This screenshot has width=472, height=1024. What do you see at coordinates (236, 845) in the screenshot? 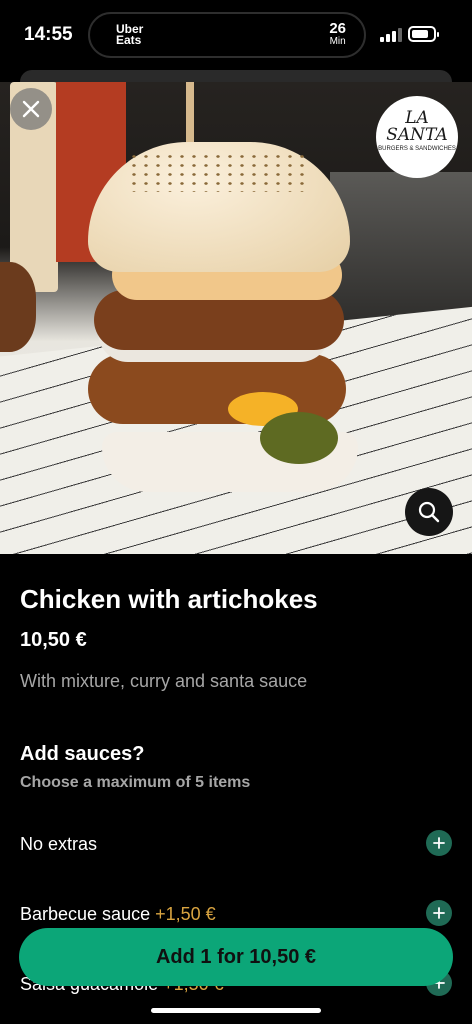
I see `option-row-no-extras: No extras` at bounding box center [236, 845].